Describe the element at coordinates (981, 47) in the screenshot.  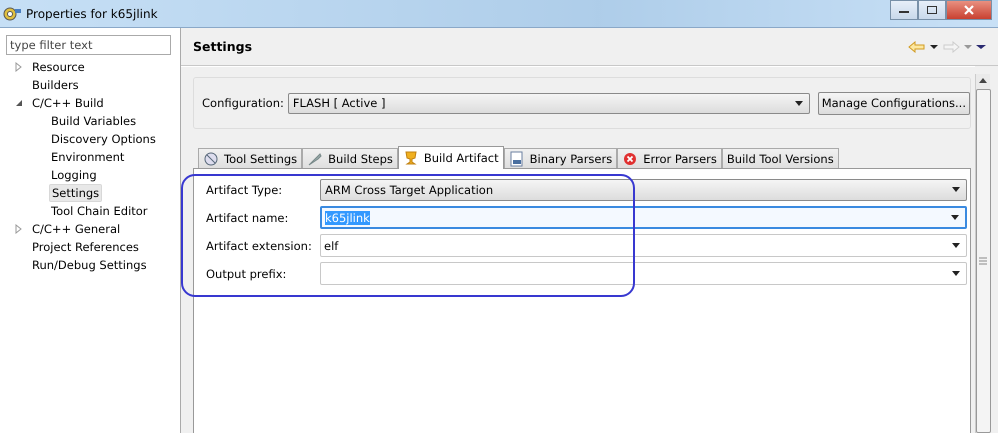
I see `menu-icon` at that location.